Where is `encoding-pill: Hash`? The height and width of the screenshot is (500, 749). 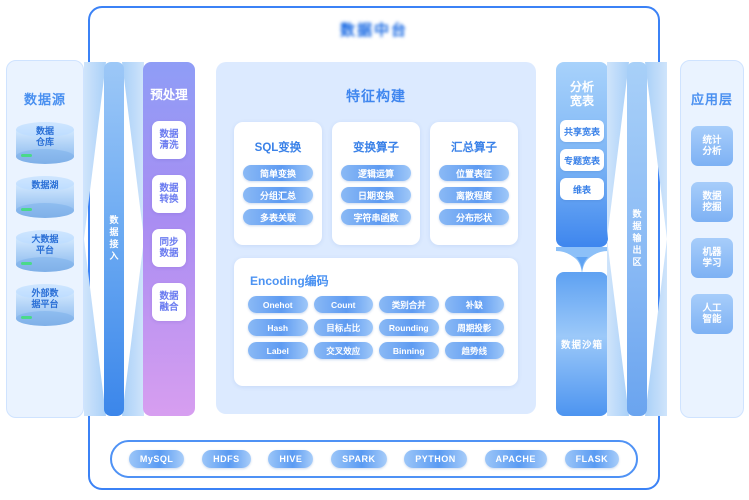
encoding-pill: Hash is located at coordinates (278, 327).